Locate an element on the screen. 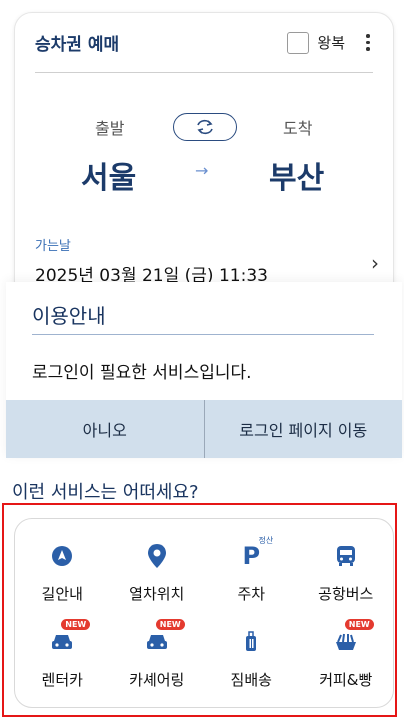 Image resolution: width=404 pixels, height=724 pixels. dialog-message: 로그인이 필요한 서비스입니다. is located at coordinates (142, 373).